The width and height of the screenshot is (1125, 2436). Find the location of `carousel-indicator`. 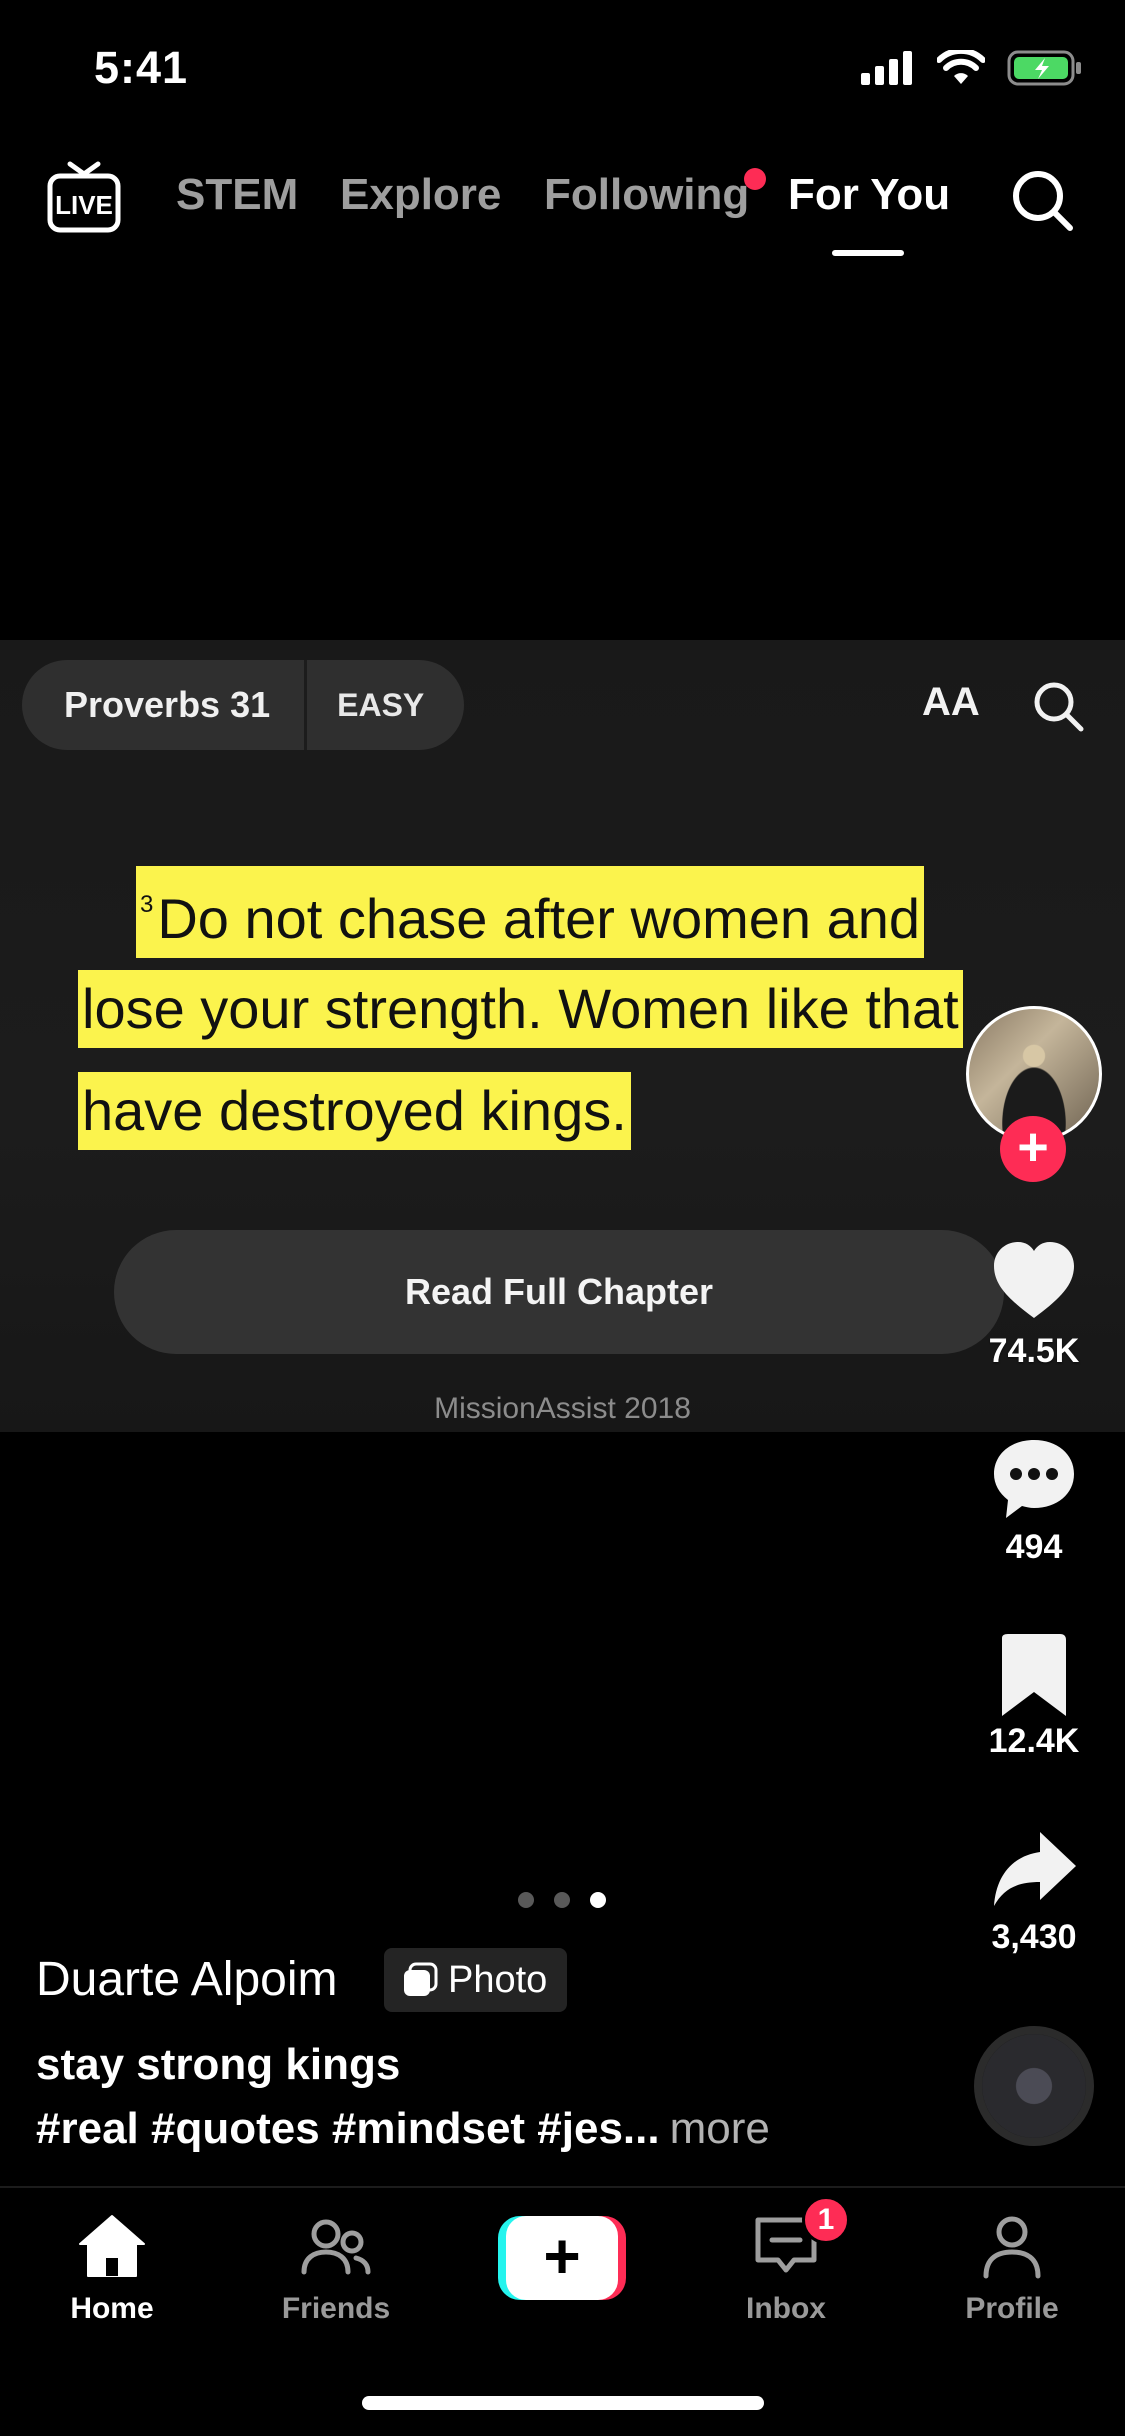

carousel-indicator is located at coordinates (562, 1900).